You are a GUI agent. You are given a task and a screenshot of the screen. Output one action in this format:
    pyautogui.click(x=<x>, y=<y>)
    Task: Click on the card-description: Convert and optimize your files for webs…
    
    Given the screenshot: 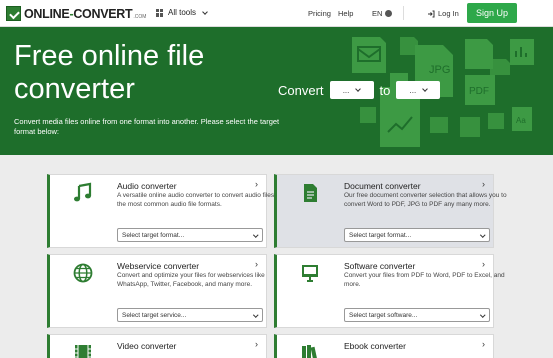 What is the action you would take?
    pyautogui.click(x=191, y=280)
    